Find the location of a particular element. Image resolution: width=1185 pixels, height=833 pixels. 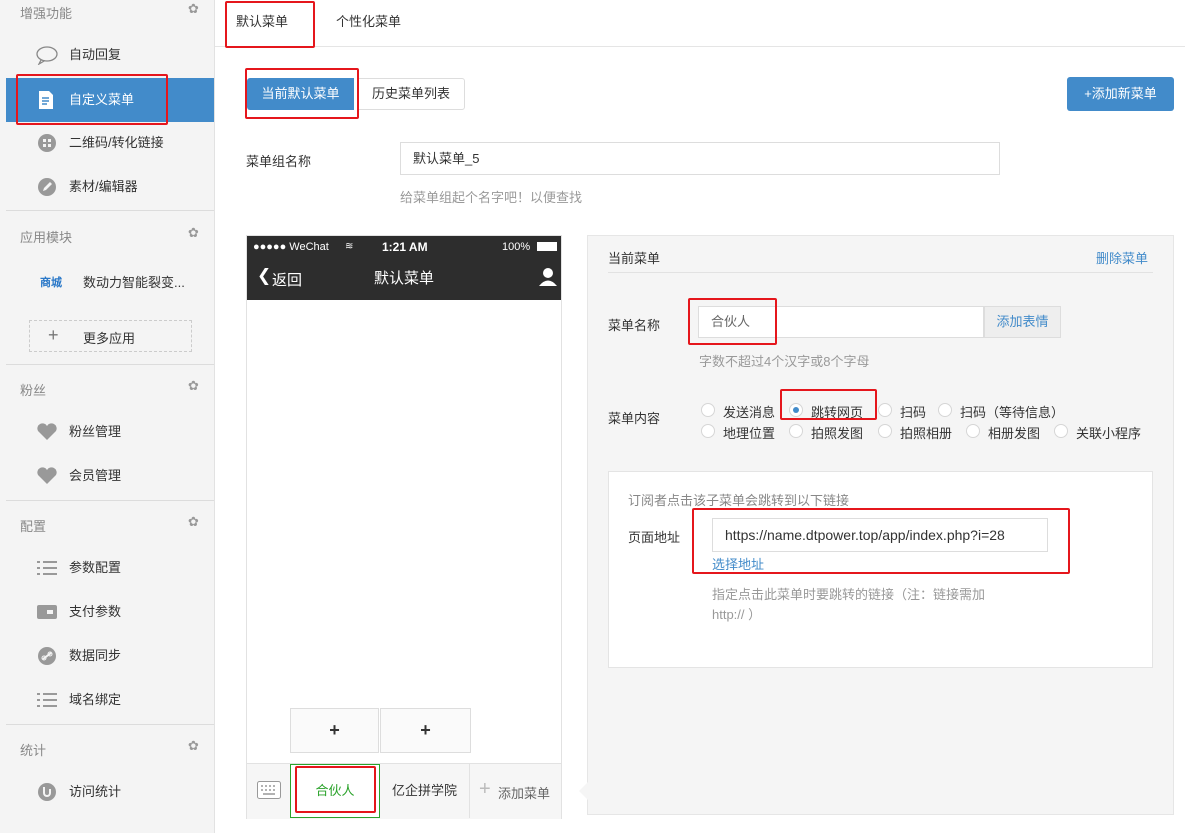

choose-link: 选择地址 is located at coordinates (738, 563).